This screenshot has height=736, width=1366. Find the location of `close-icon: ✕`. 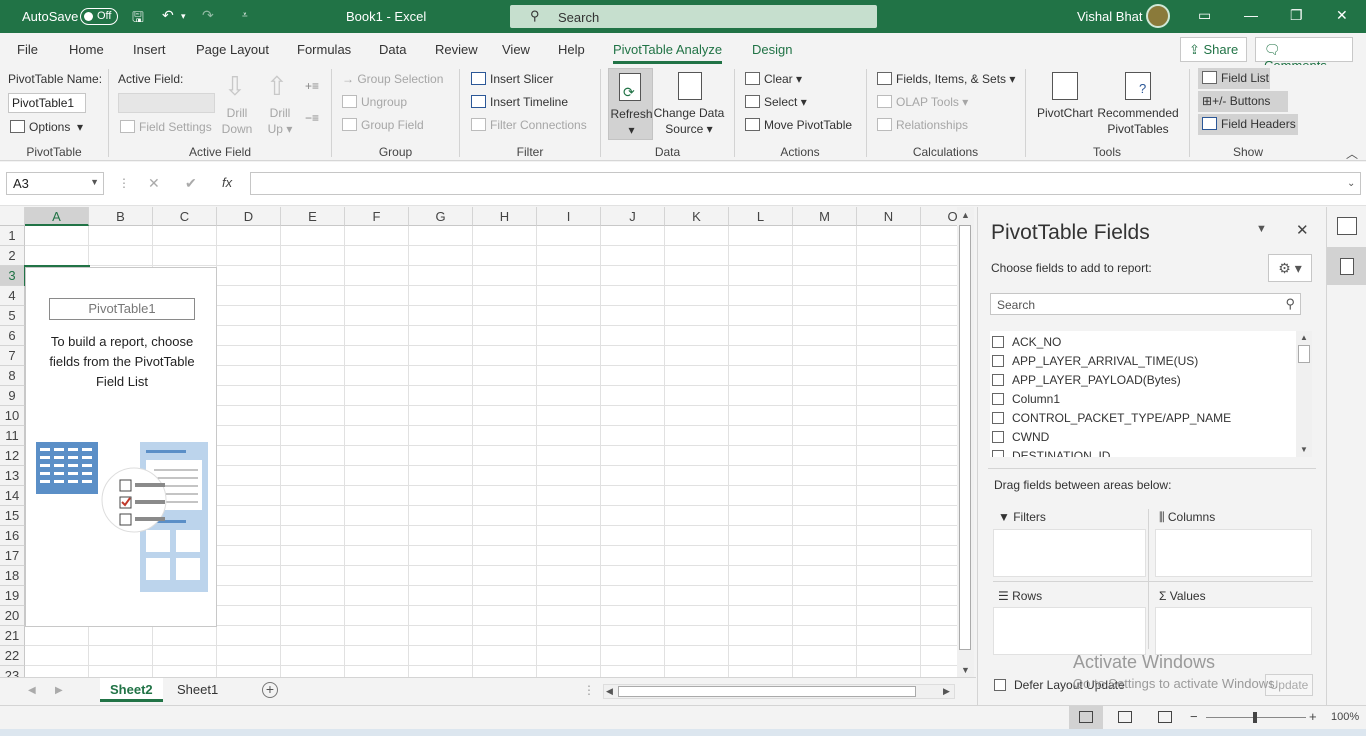

close-icon: ✕ is located at coordinates (1342, 15).